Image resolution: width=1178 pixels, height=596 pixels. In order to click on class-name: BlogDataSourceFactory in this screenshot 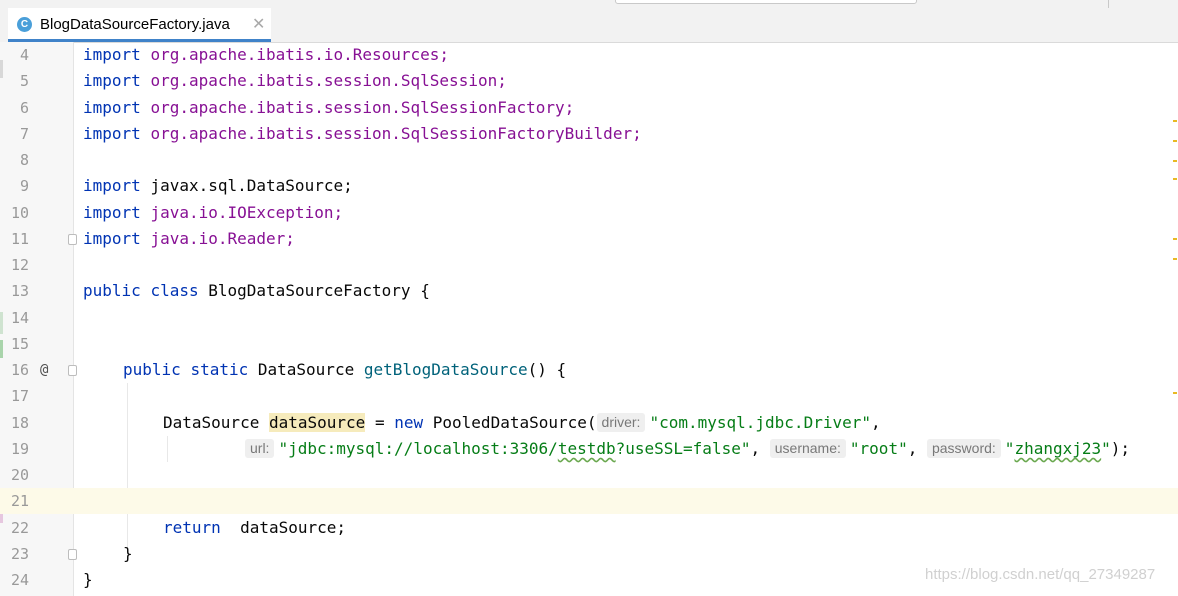, I will do `click(309, 290)`.